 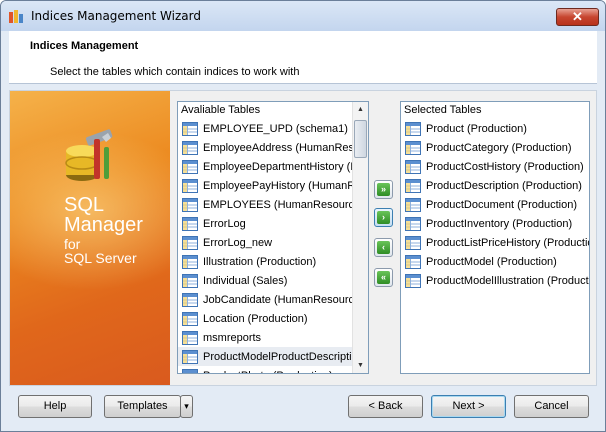 I want to click on list-item: Illustration (Production), so click(x=265, y=261).